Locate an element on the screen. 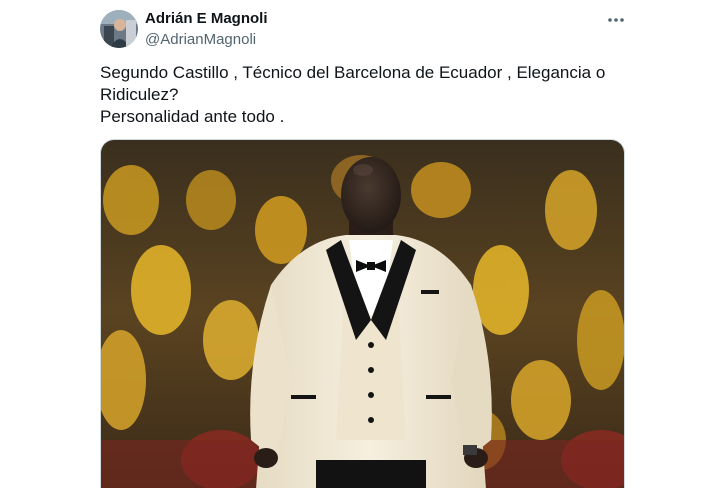  tweet-text-line: Personalidad ante todo . is located at coordinates (192, 116).